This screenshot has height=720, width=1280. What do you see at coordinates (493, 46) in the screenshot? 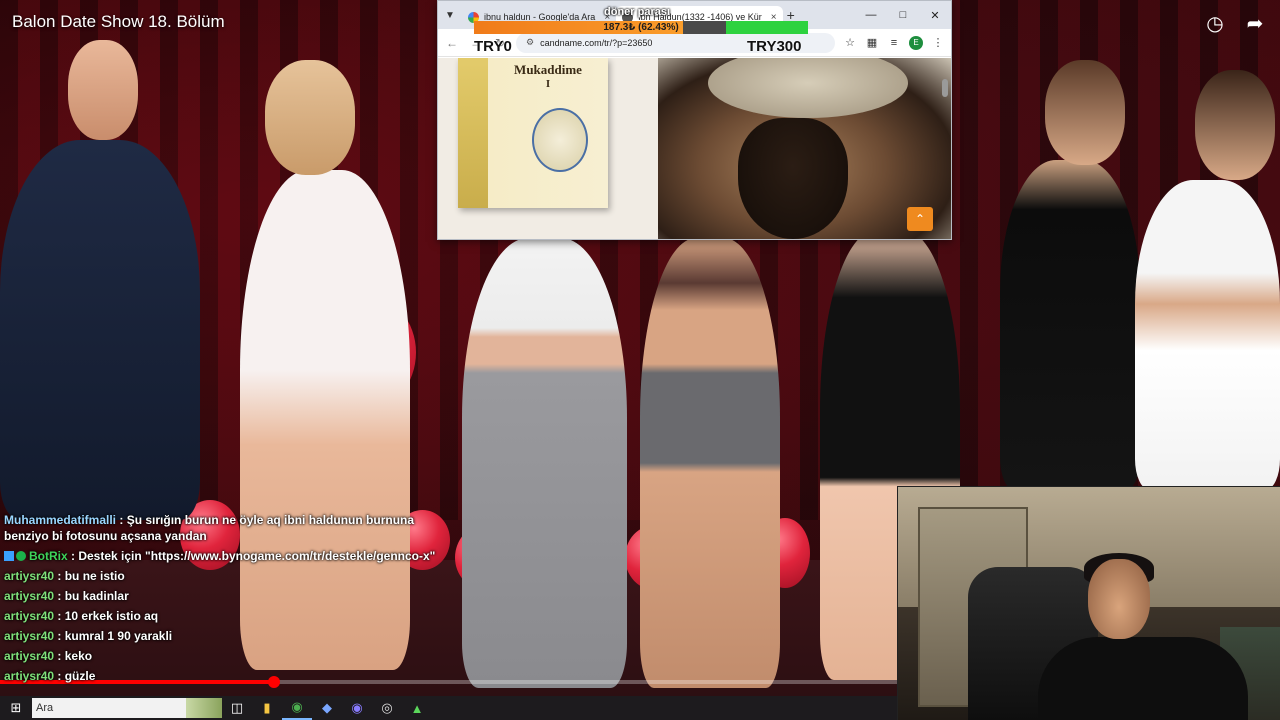
I see `donation-min-label: TRY0` at bounding box center [493, 46].